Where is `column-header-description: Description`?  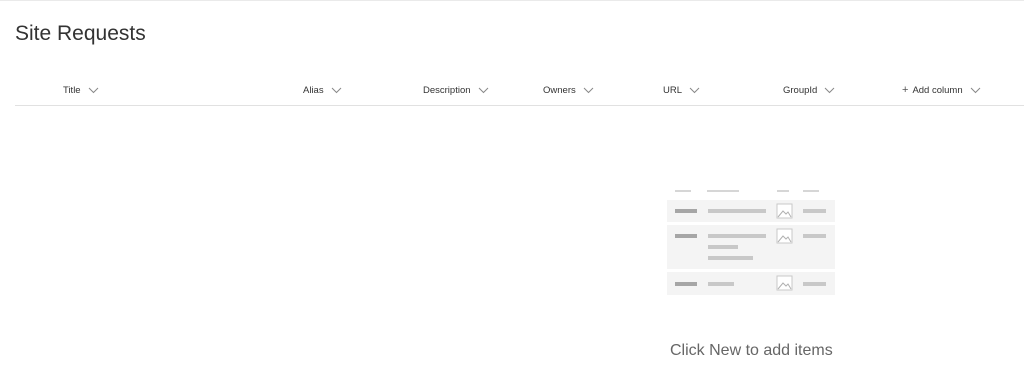 column-header-description: Description is located at coordinates (456, 90).